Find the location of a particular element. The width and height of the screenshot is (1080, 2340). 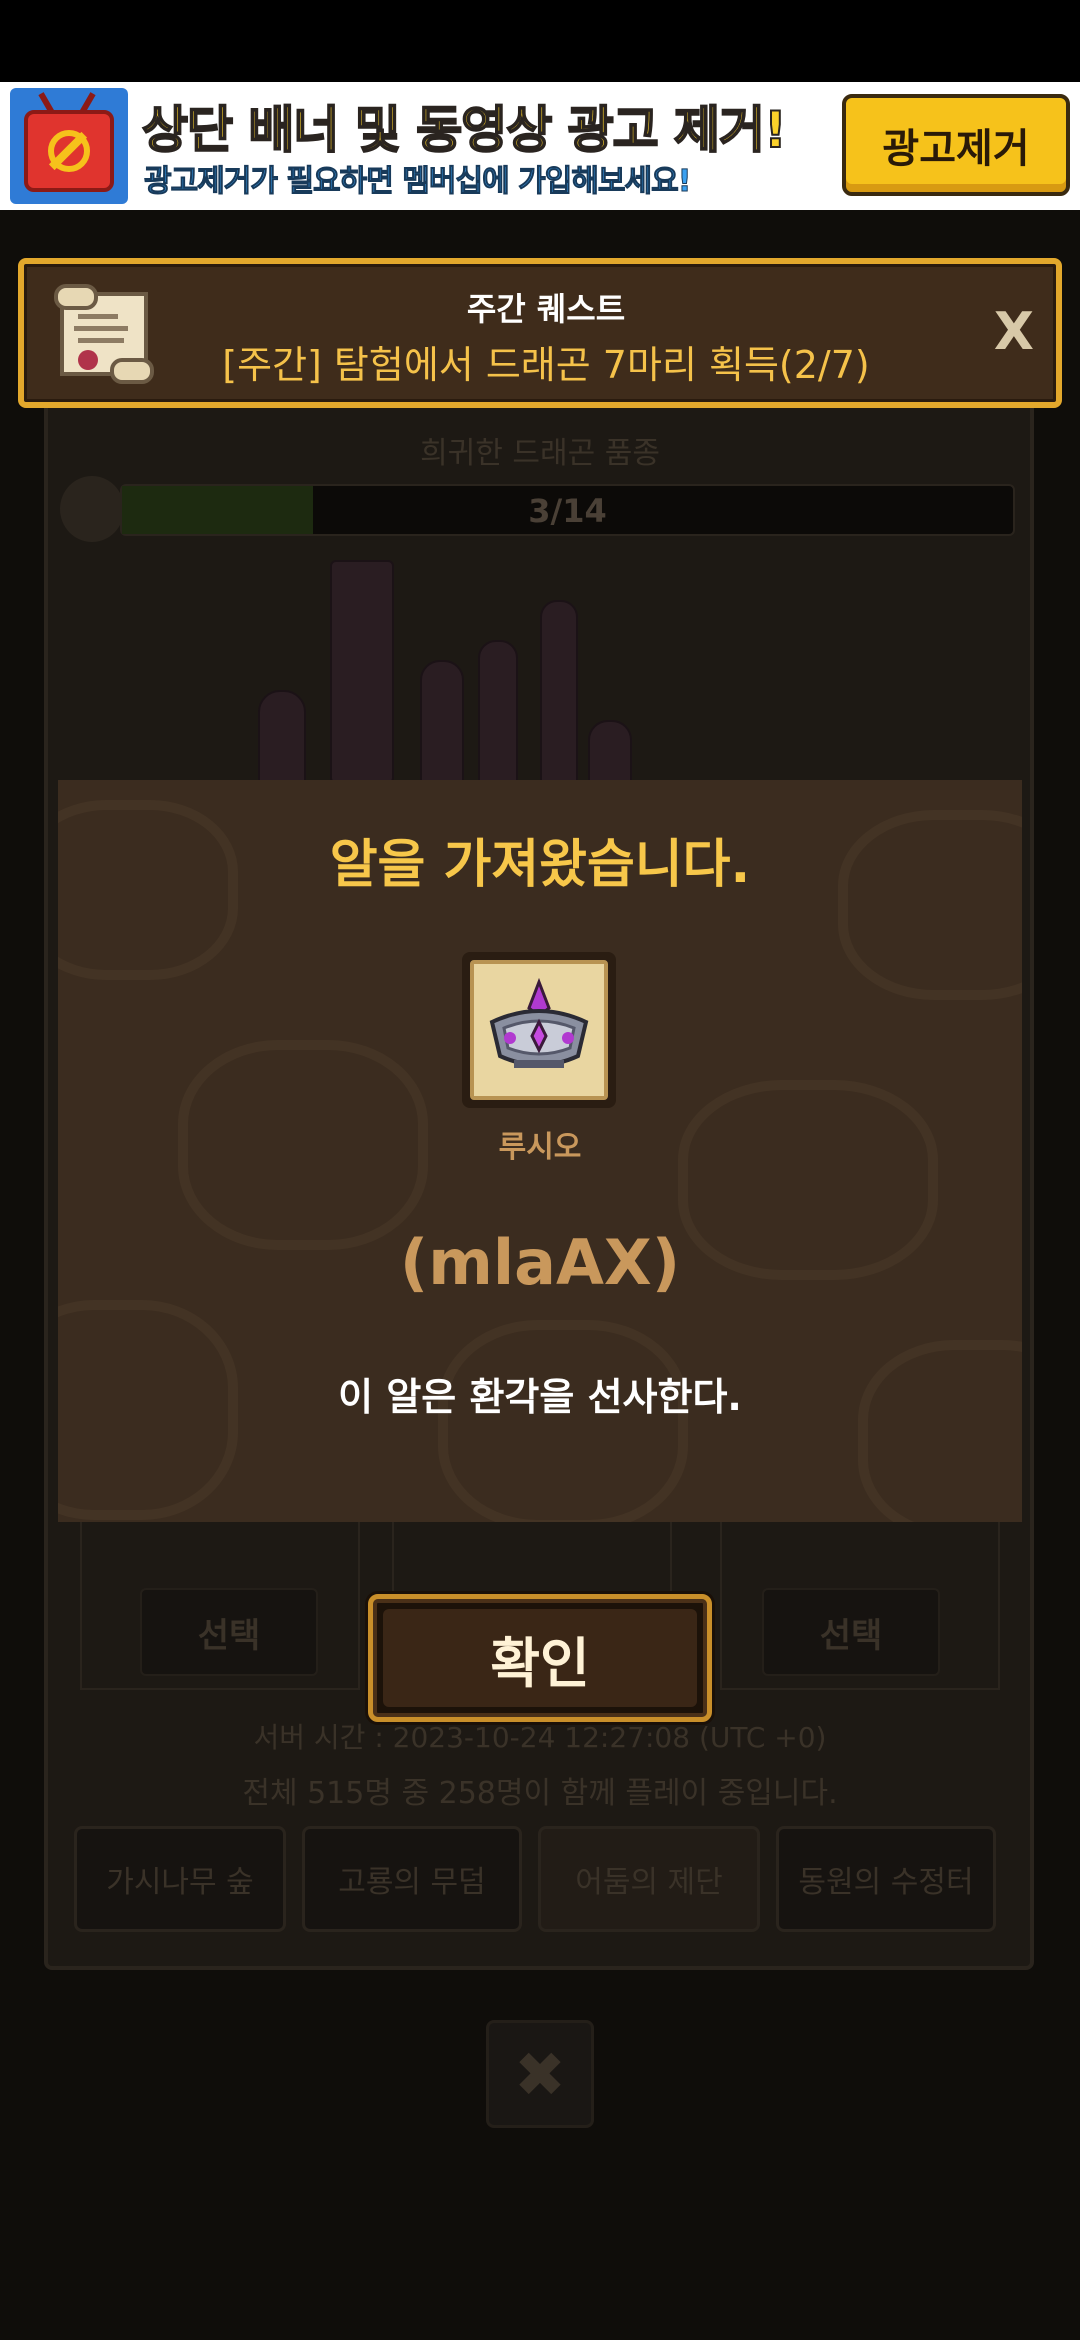

modal-title: 알을 가져왔습니다. is located at coordinates (540, 865).